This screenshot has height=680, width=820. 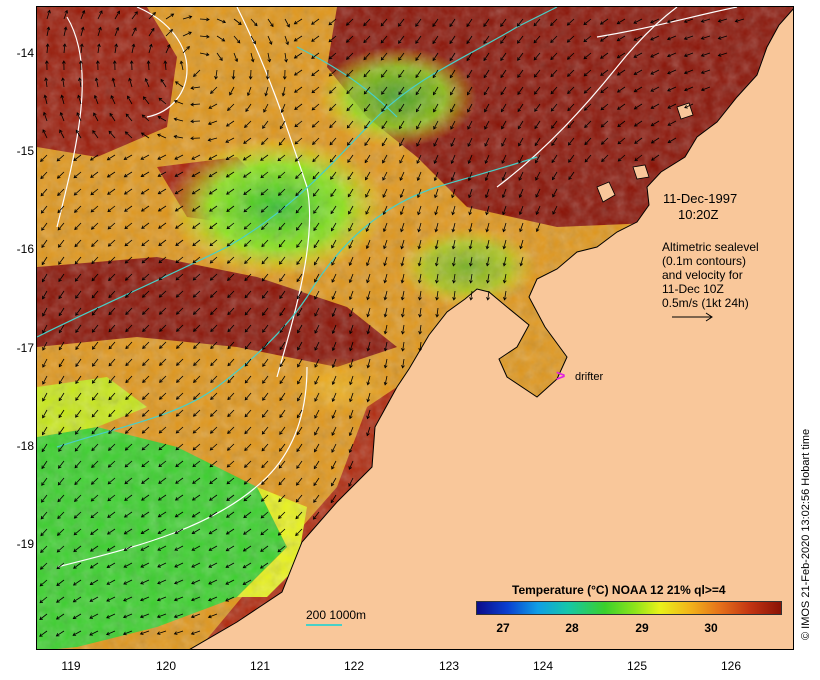 I want to click on drifter-label: drifter, so click(x=589, y=377).